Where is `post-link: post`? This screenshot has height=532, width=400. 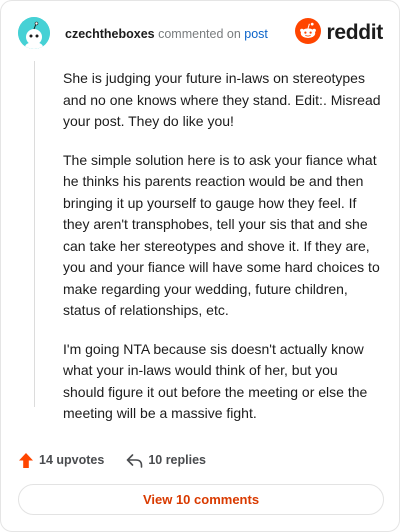 post-link: post is located at coordinates (256, 34).